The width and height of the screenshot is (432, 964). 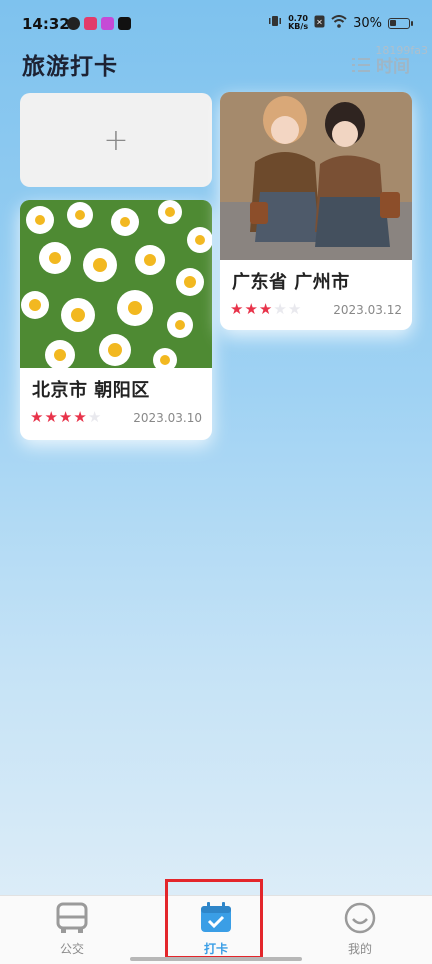 I want to click on card-meta: ★ ★ ★ ★ ★ 2023.03.12, so click(x=316, y=305).